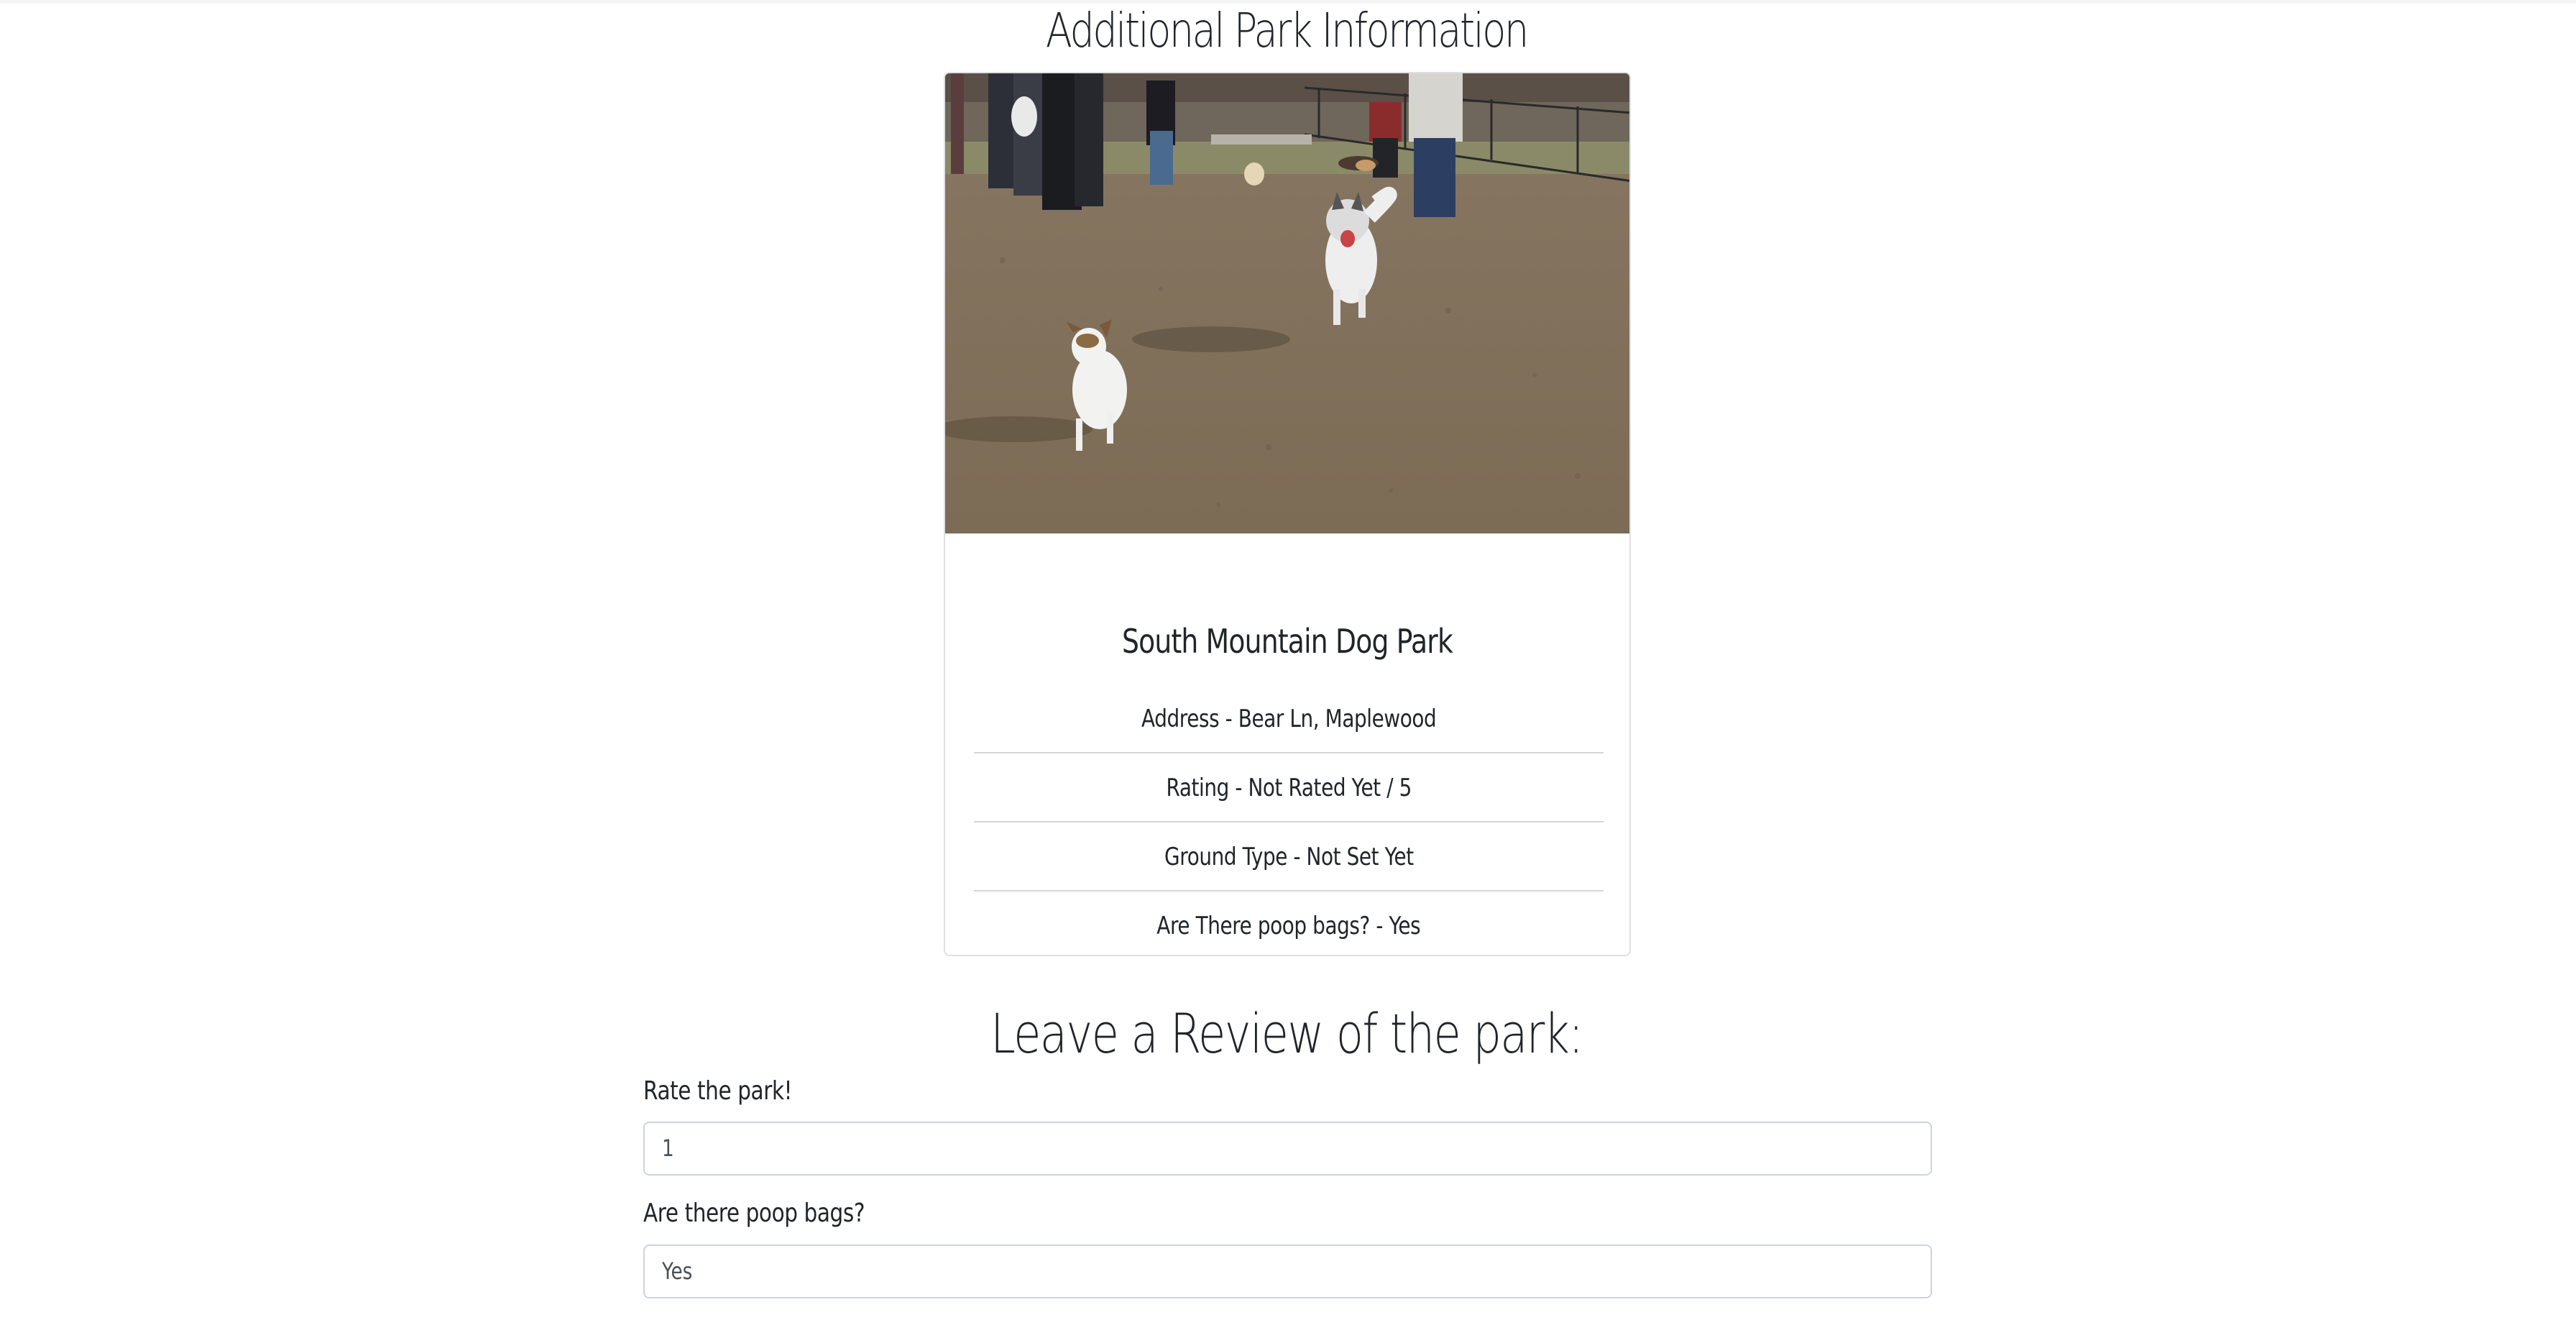 This screenshot has height=1320, width=2576. I want to click on page-title: Additional Park Information, so click(1287, 30).